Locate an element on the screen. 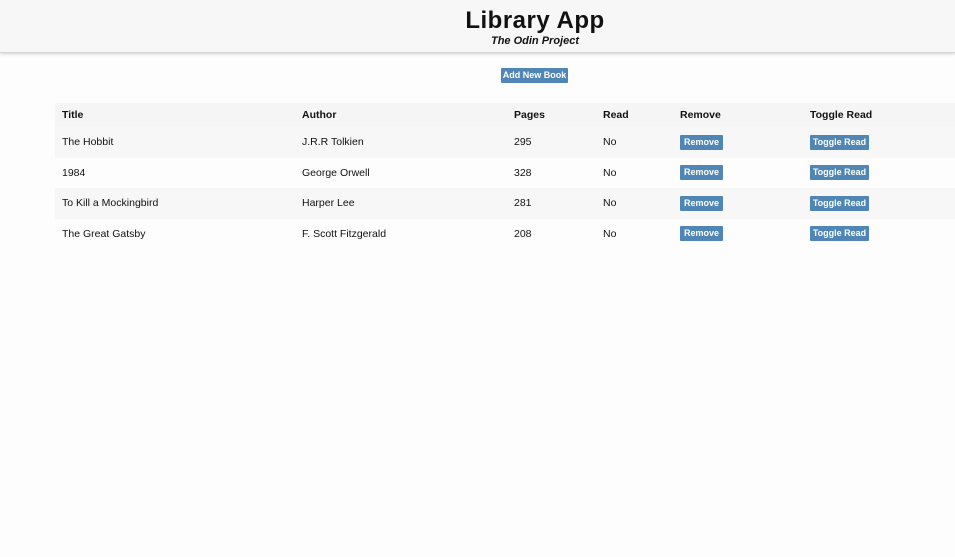 The image size is (955, 557). book-title-cell: The Hobbit is located at coordinates (88, 142).